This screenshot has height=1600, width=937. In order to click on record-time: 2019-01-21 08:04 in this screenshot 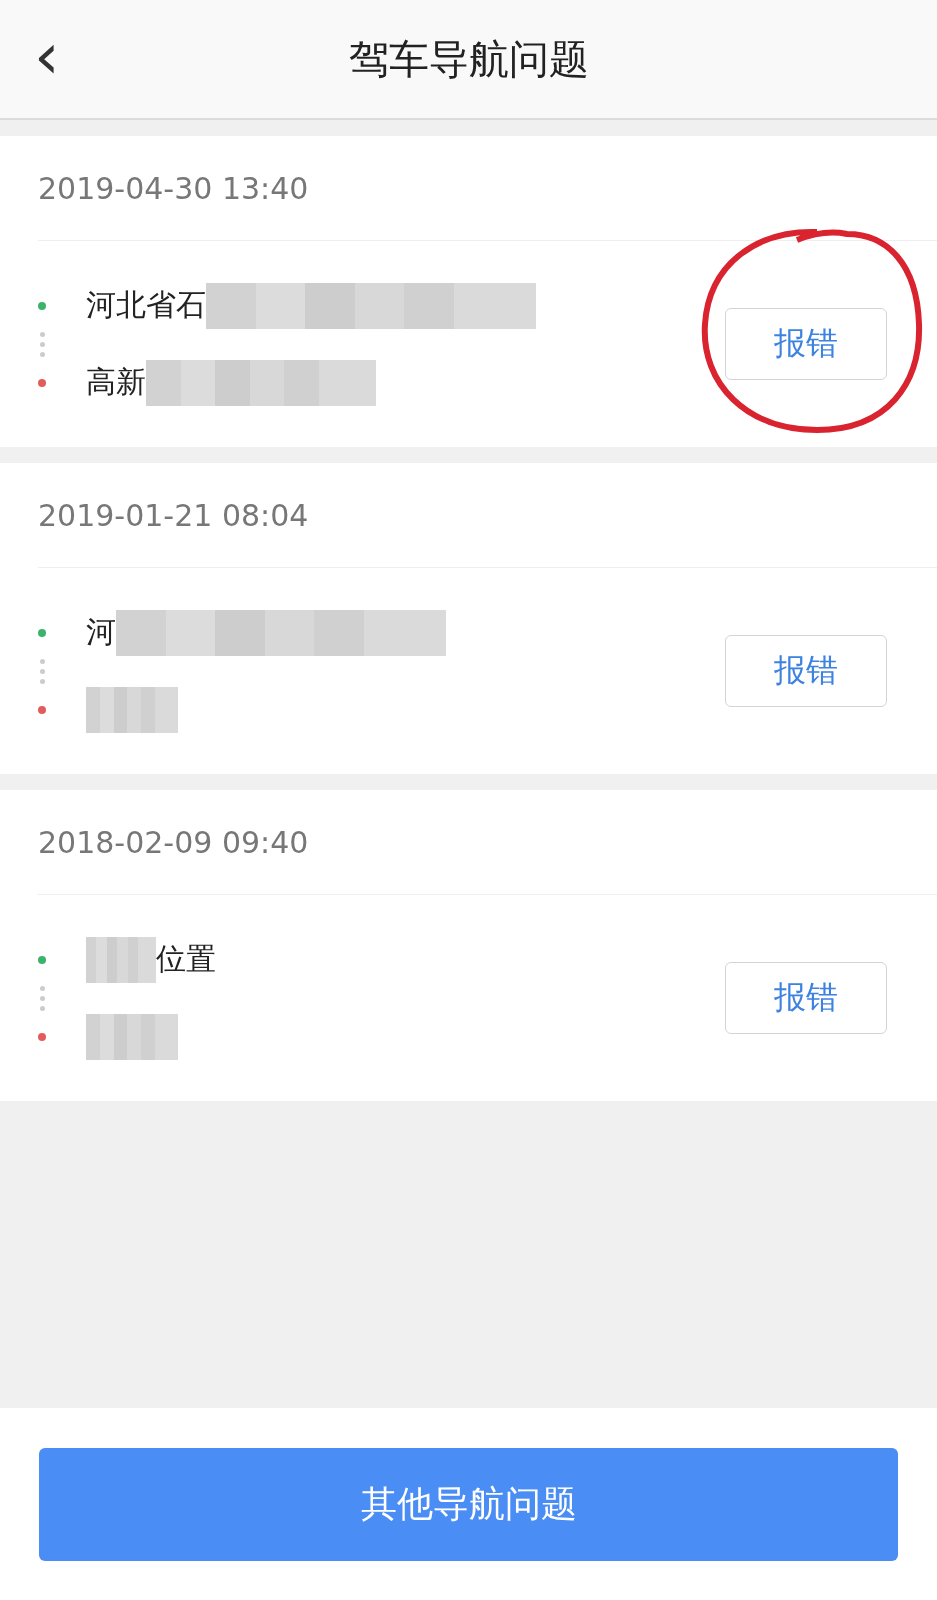, I will do `click(173, 515)`.